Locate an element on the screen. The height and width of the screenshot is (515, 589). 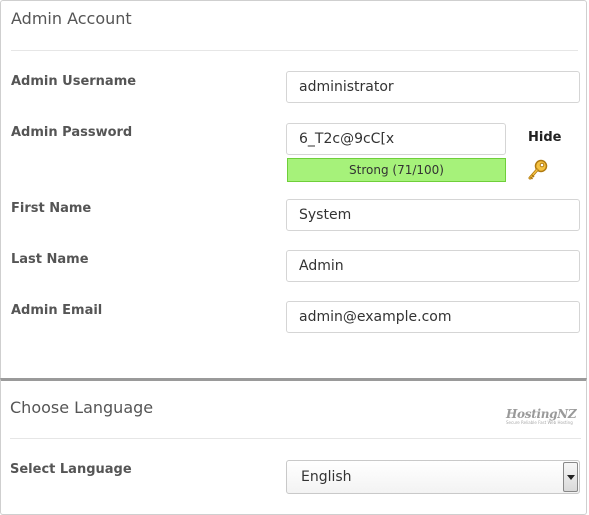
password-strength-meter: Strong (71/100) is located at coordinates (396, 170).